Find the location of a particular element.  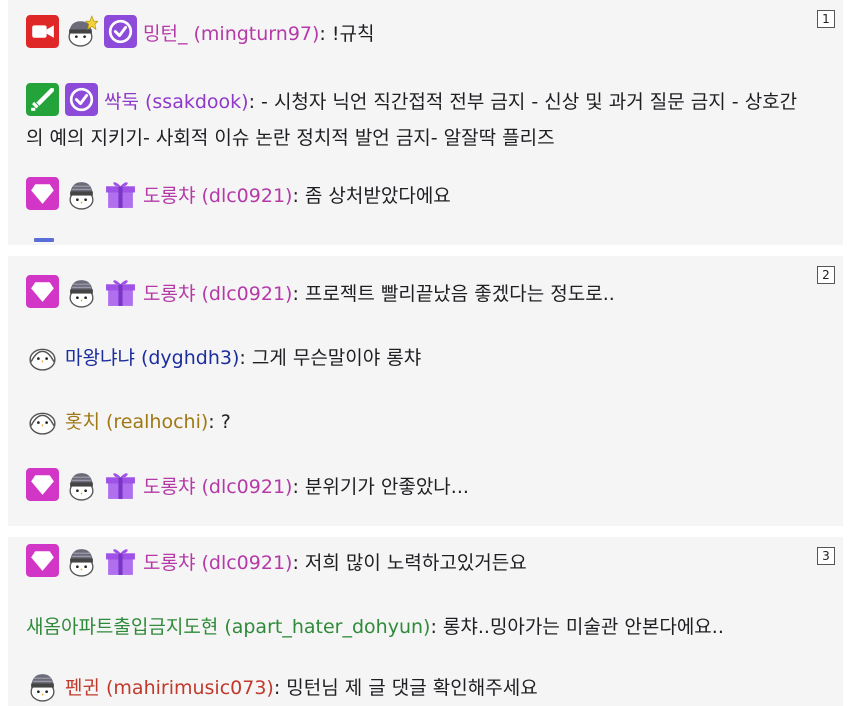

chat-text: 저희 많이 노력하고있거든요 is located at coordinates (415, 563).